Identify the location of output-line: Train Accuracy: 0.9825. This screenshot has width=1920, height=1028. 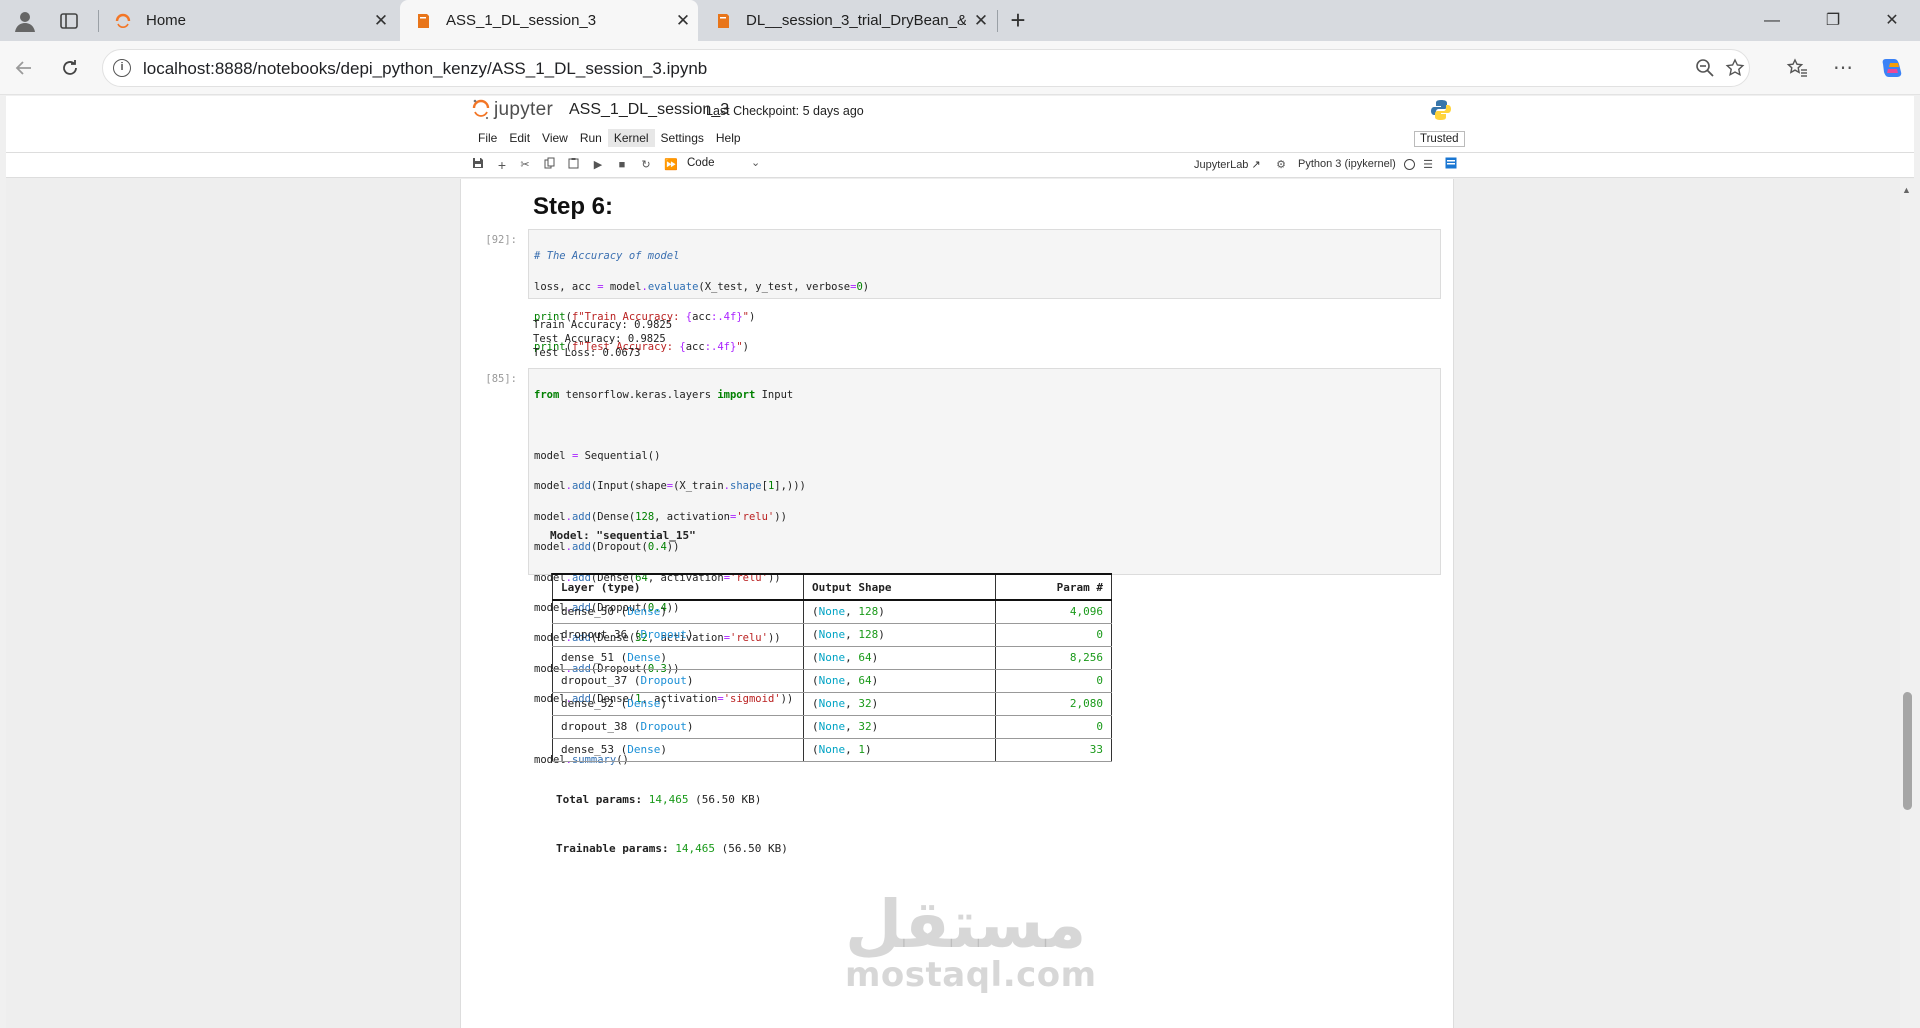
(603, 325).